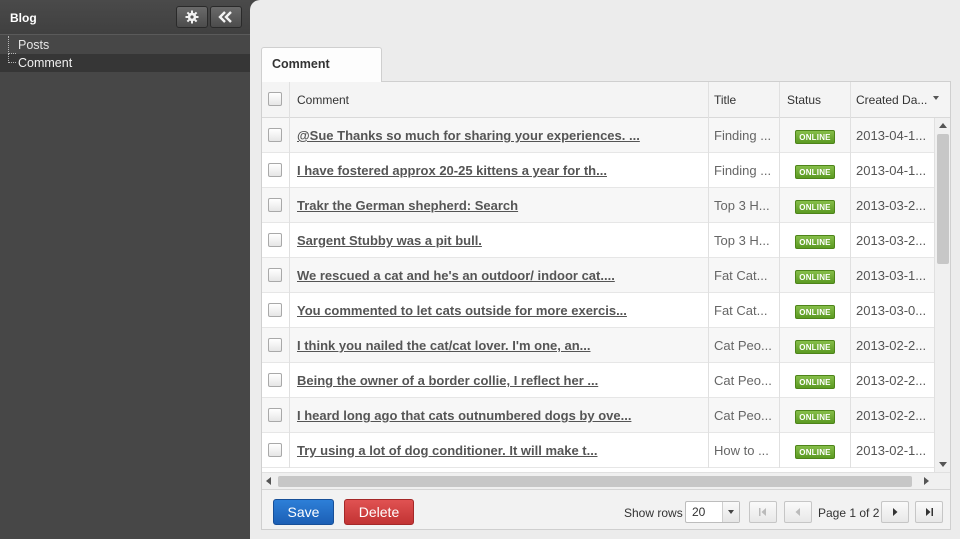 This screenshot has height=539, width=960. What do you see at coordinates (125, 63) in the screenshot?
I see `sidebar-item-comment: Comment` at bounding box center [125, 63].